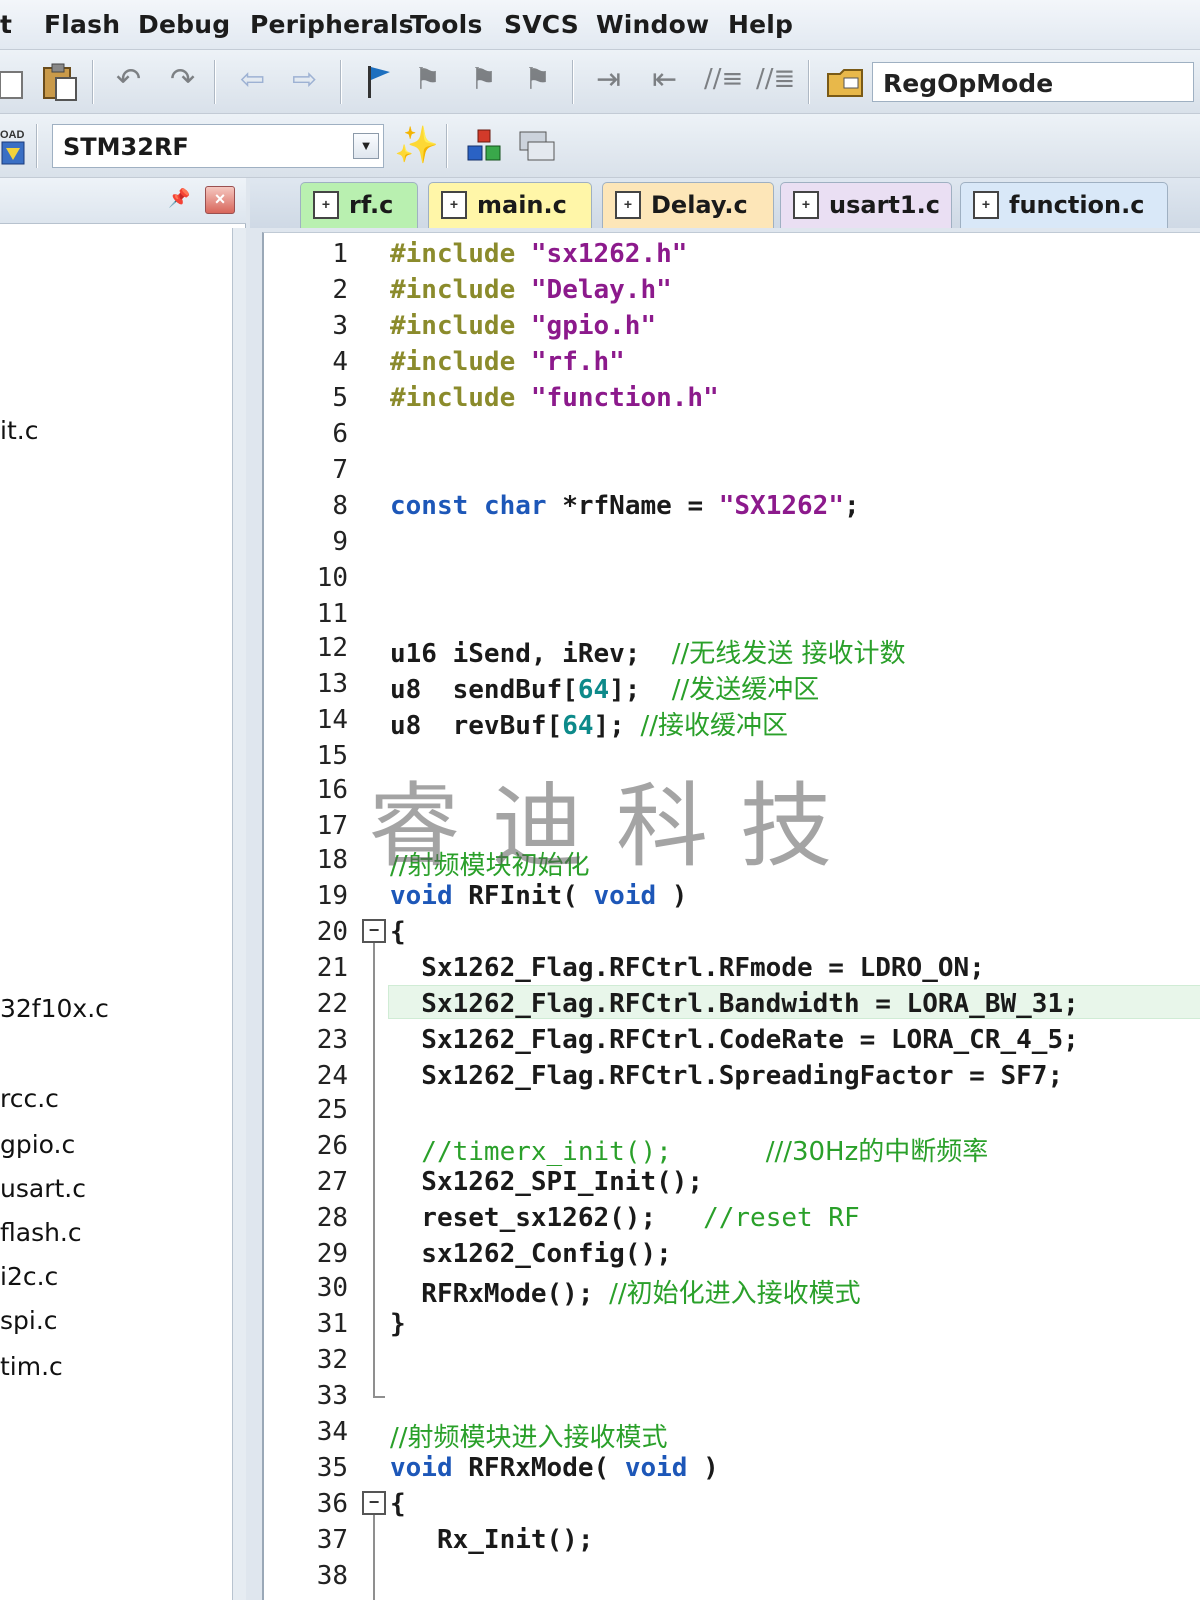  I want to click on line-number: 2, so click(340, 290).